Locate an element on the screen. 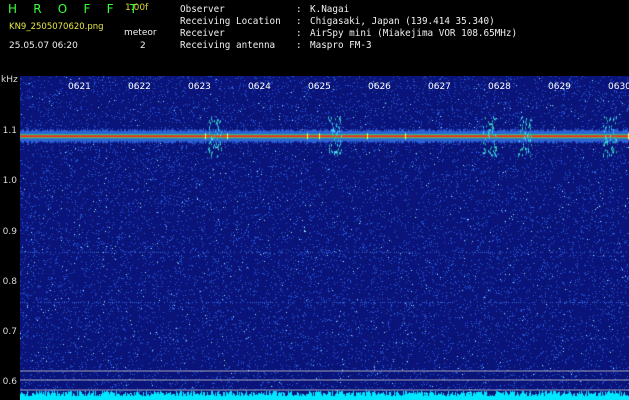  observer-row: Observer: K.Nagai is located at coordinates (348, 10).